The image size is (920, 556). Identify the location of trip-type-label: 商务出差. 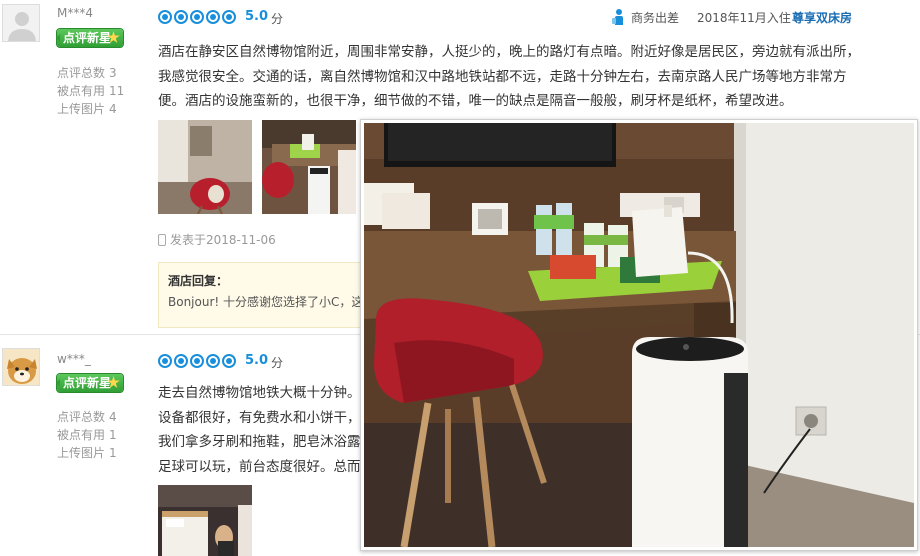
(655, 18).